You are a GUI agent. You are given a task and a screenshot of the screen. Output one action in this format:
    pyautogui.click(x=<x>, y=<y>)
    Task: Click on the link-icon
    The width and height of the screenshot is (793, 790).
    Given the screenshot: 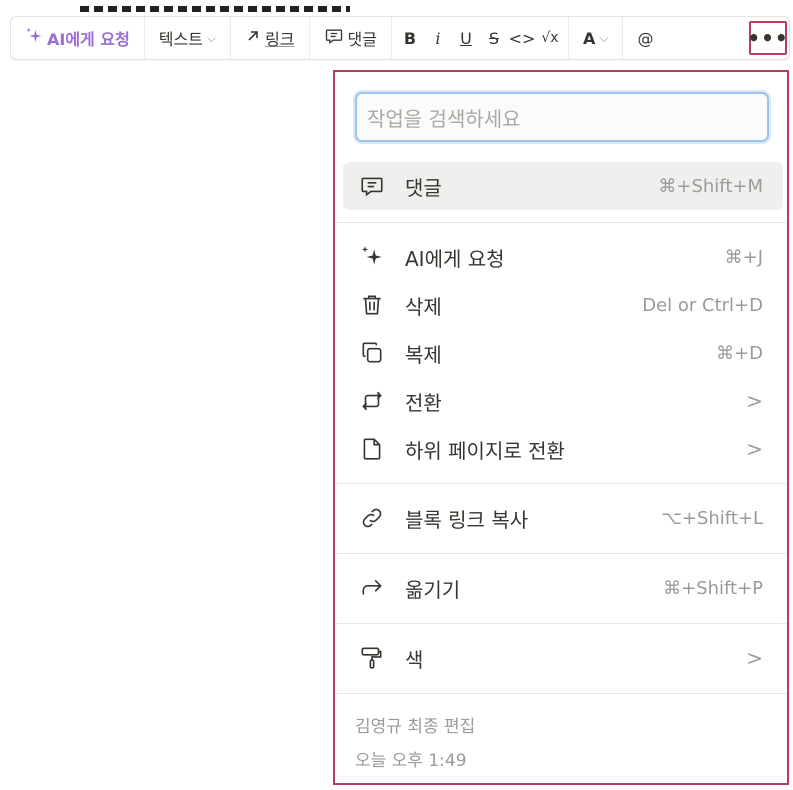 What is the action you would take?
    pyautogui.click(x=375, y=518)
    